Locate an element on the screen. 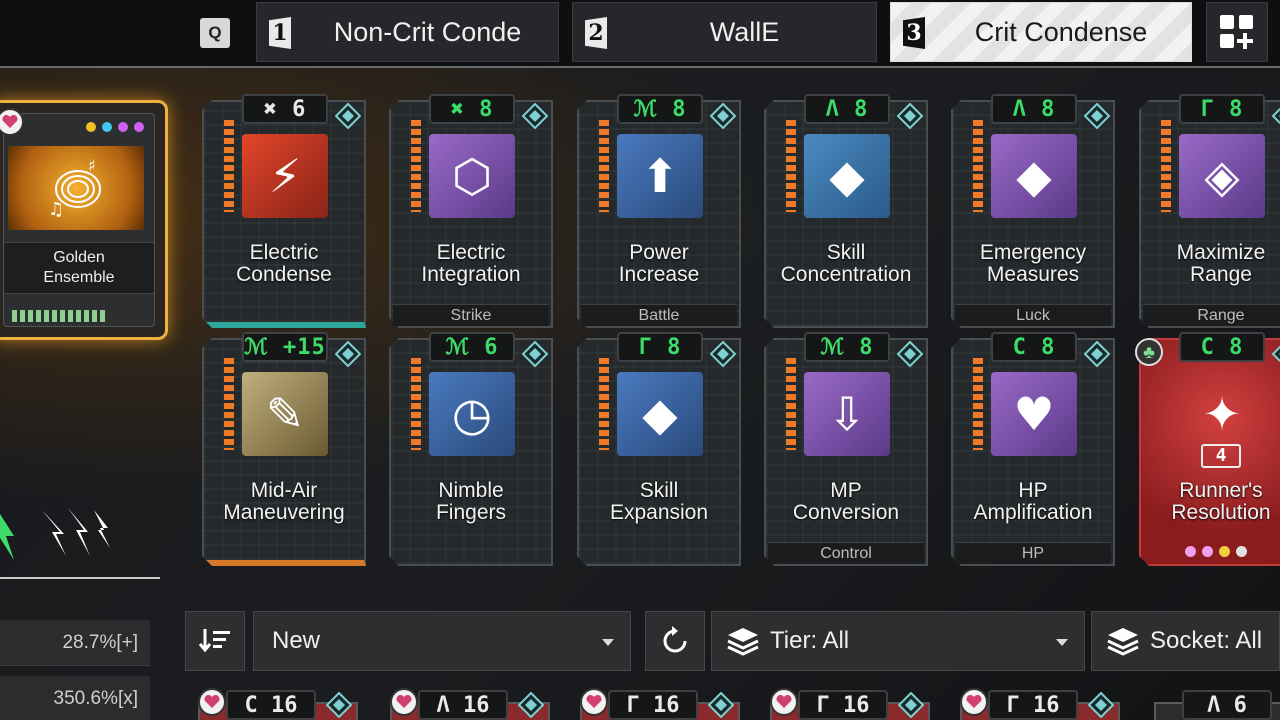 The image size is (1280, 720). preset-tab-1: 1 Non-Crit Conde is located at coordinates (407, 32).